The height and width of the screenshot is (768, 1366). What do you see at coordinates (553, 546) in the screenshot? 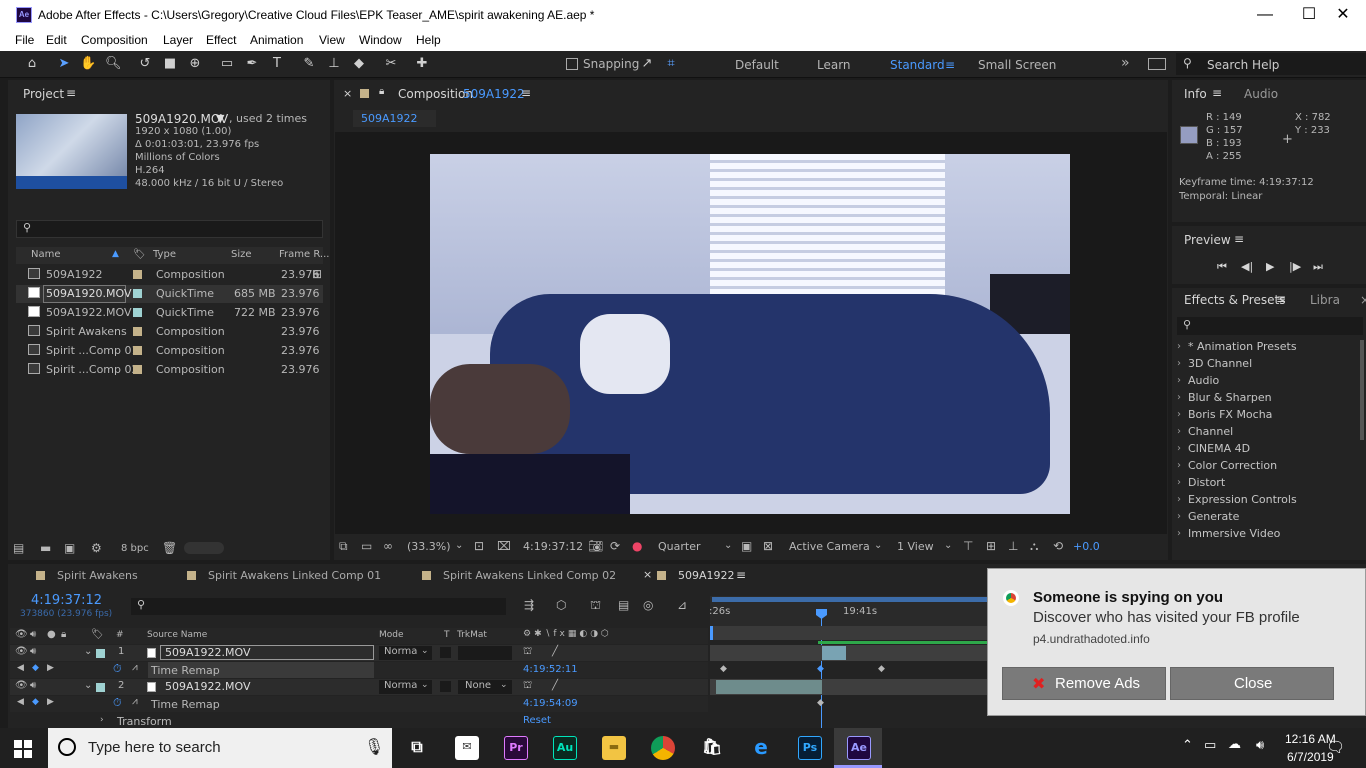
I see `comp-timecode: 4:19:37:12` at bounding box center [553, 546].